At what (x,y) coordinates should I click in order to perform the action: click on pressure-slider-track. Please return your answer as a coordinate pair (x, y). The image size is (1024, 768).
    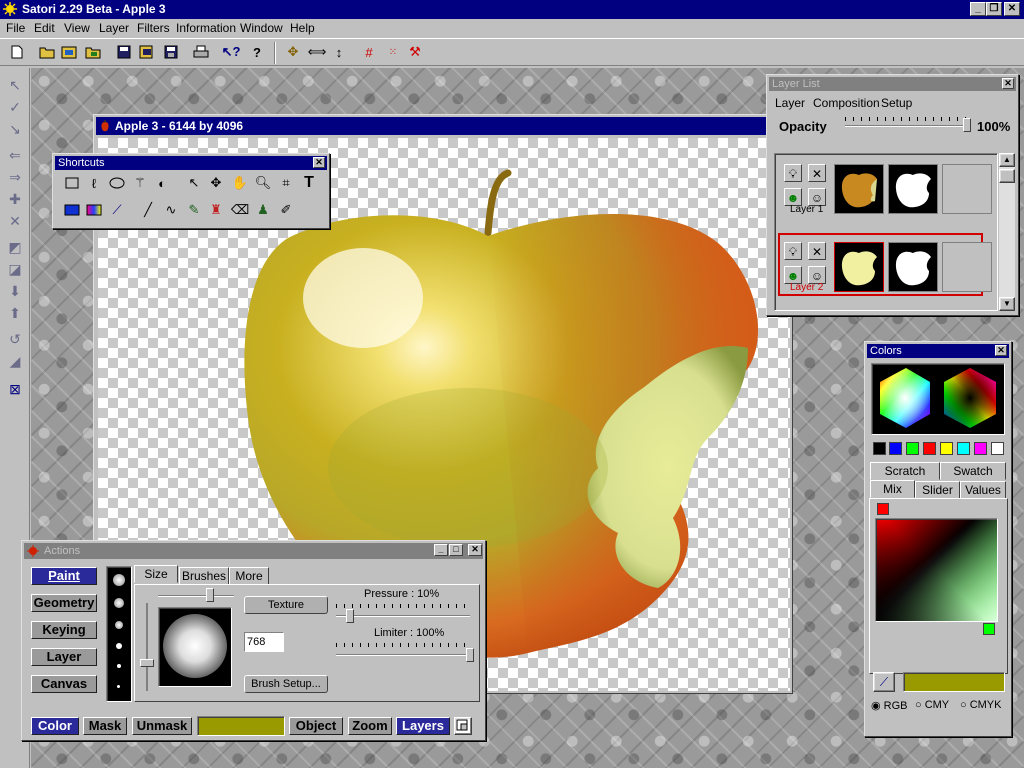
    Looking at the image, I should click on (403, 616).